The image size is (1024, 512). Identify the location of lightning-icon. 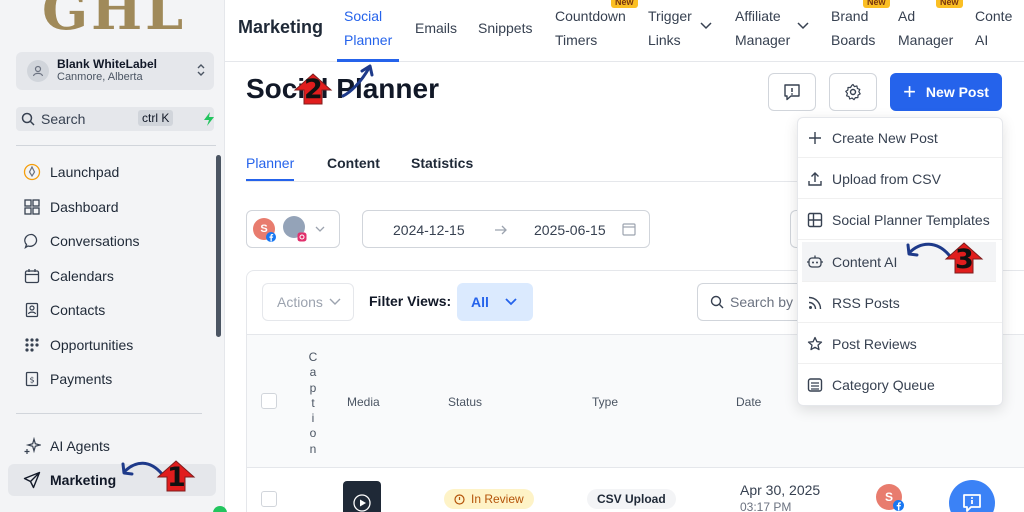
(209, 119).